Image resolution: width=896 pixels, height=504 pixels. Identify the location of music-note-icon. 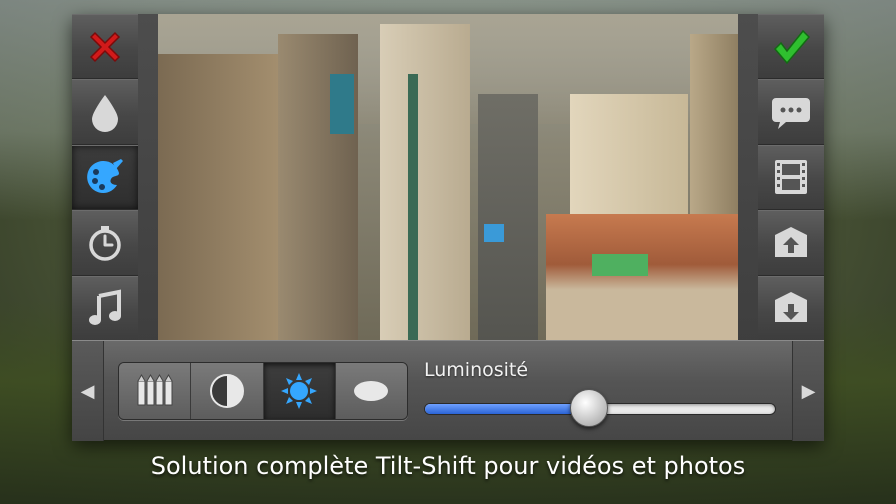
(105, 307).